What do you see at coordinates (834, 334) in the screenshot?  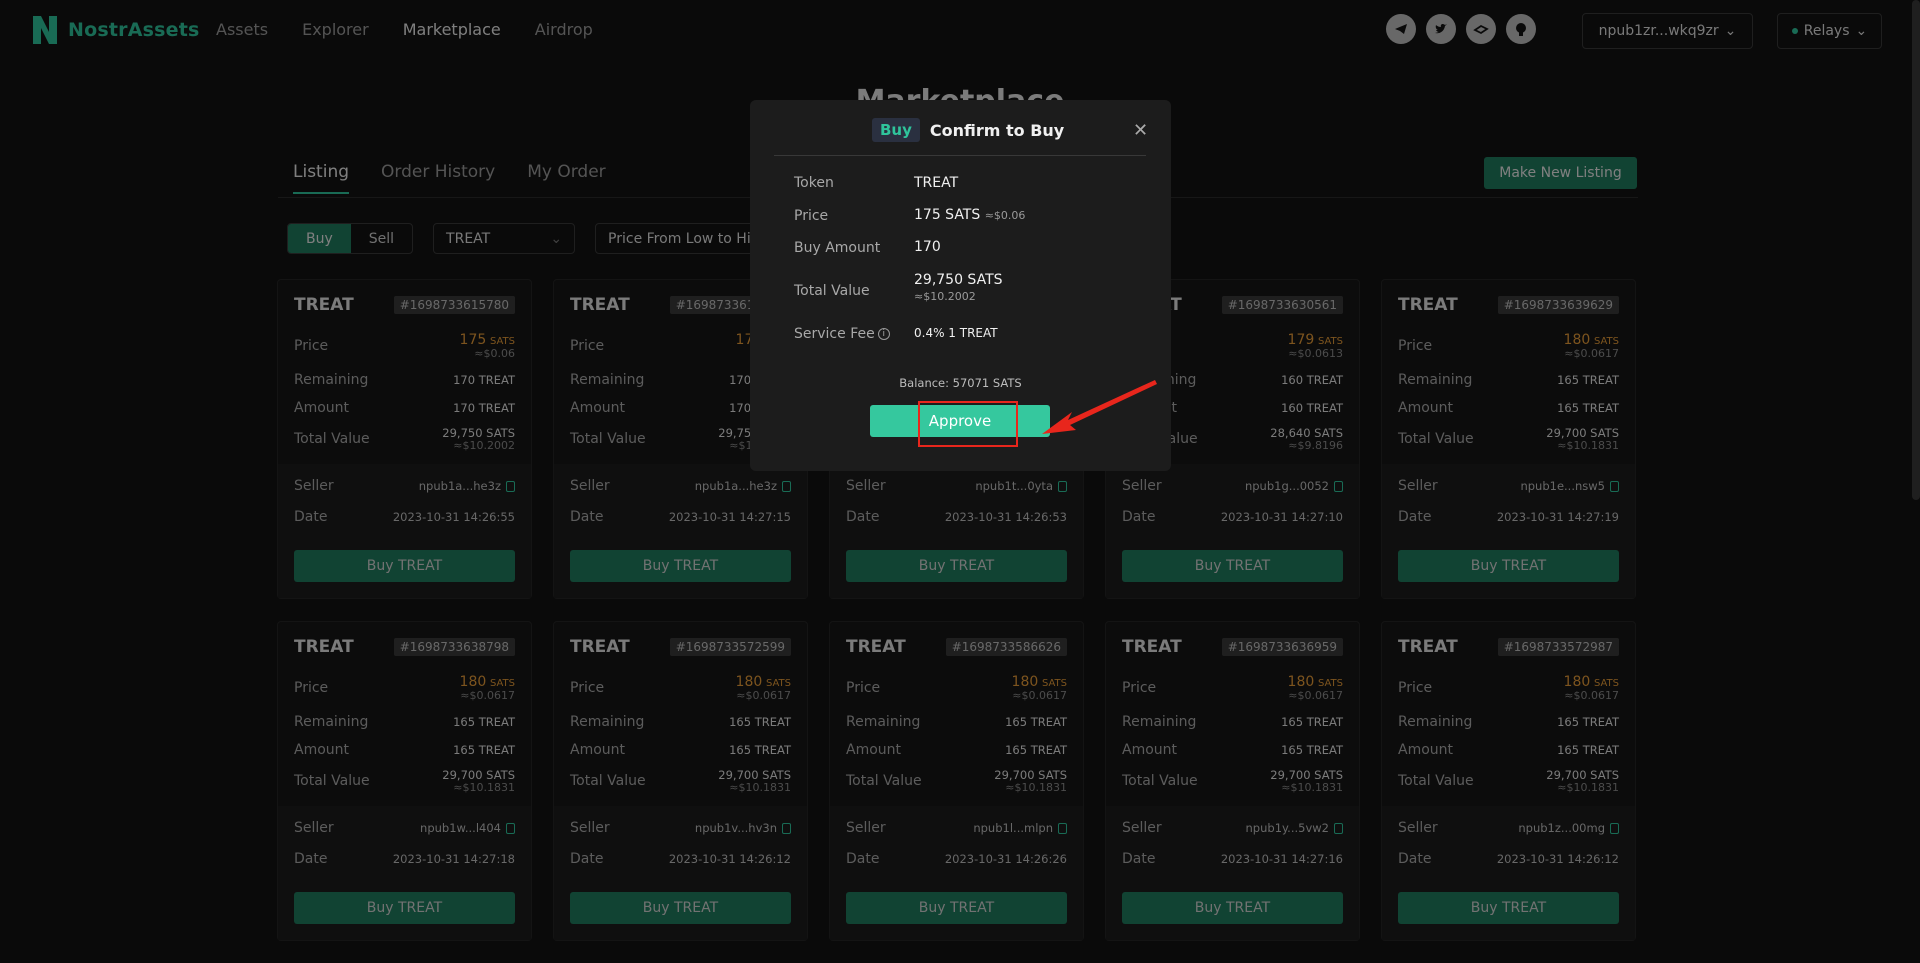 I see `service-fee-text: Service Fee` at bounding box center [834, 334].